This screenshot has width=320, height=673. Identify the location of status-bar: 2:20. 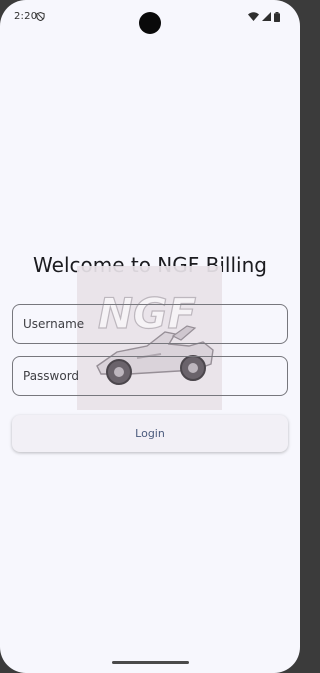
(150, 19).